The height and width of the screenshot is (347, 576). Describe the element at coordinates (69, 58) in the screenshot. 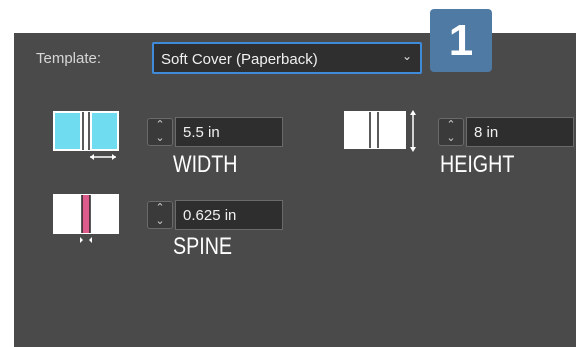

I see `template-label: Template:` at that location.